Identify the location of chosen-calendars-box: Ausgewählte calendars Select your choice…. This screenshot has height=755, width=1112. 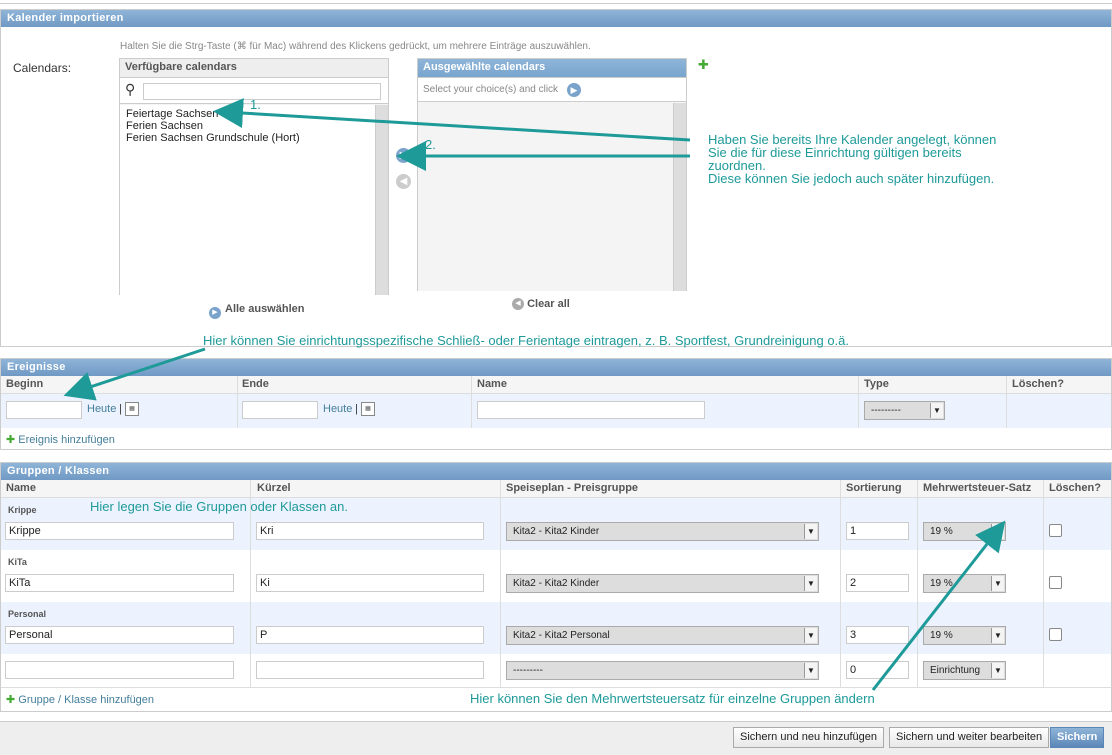
(552, 174).